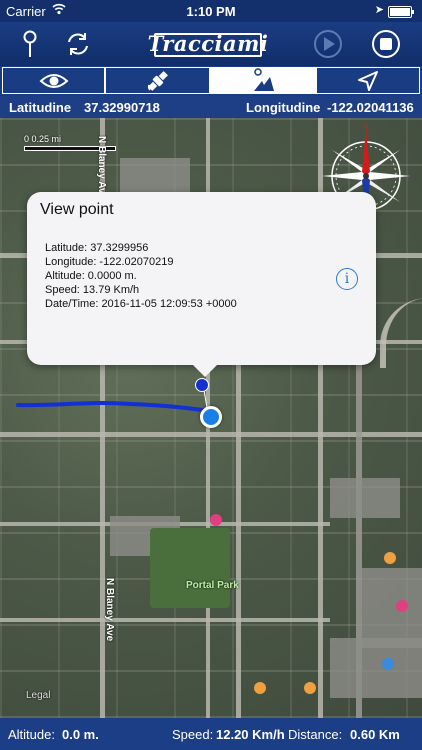 The width and height of the screenshot is (422, 750). What do you see at coordinates (40, 107) in the screenshot?
I see `latitude-label: Latitudine` at bounding box center [40, 107].